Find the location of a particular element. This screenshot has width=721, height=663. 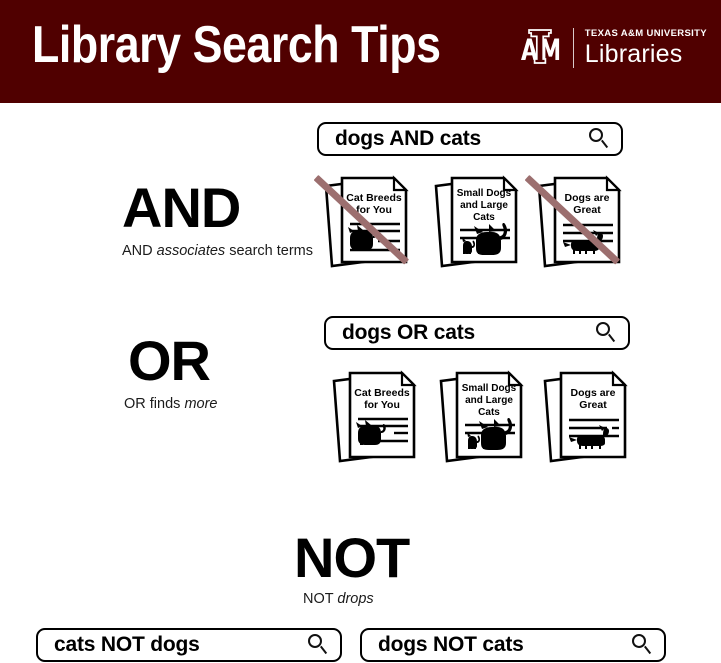

document-icon-cat-breeds-or: Cat Breeds for You is located at coordinates (376, 415).